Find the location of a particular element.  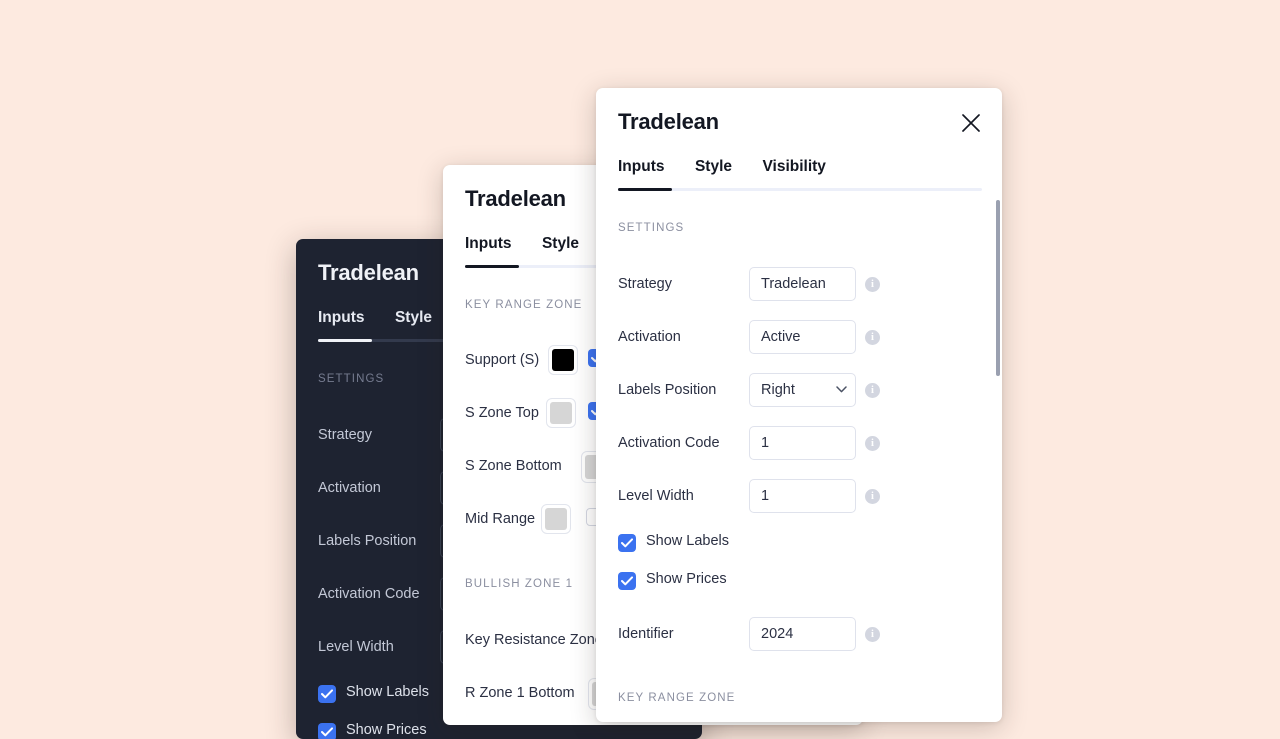

label-activation-code: Activation Code is located at coordinates (669, 443).